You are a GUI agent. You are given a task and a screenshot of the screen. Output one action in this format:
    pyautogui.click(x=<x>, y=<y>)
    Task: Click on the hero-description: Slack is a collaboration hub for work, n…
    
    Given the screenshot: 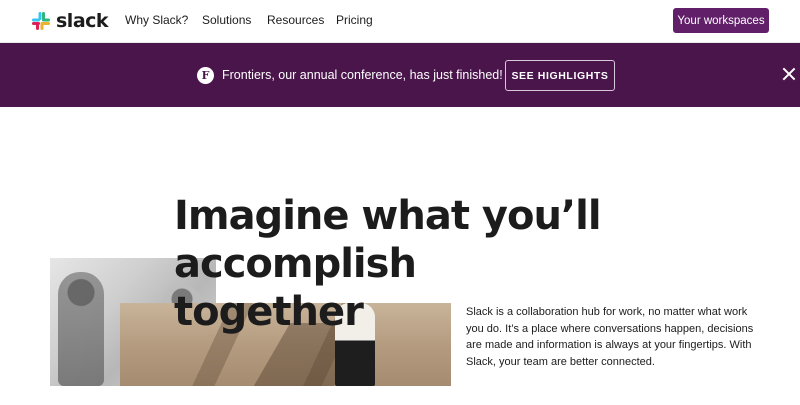 What is the action you would take?
    pyautogui.click(x=610, y=337)
    